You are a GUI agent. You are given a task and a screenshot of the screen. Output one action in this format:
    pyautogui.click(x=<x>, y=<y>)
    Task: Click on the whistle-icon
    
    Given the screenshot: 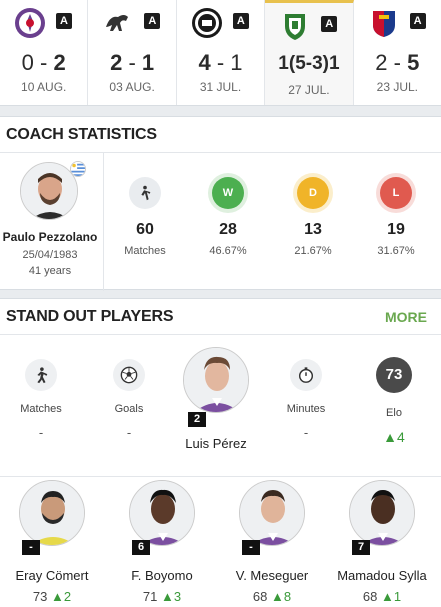 What is the action you would take?
    pyautogui.click(x=145, y=193)
    